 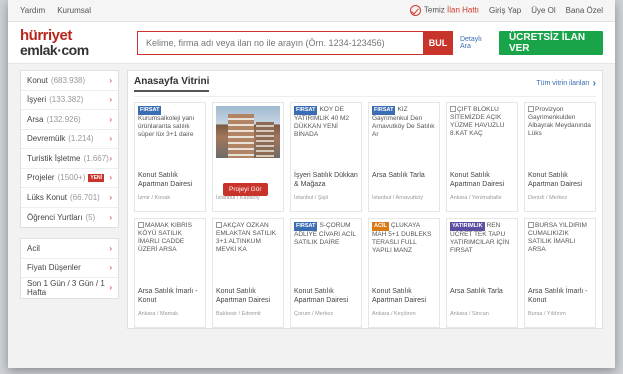 I want to click on sidebar-item: Turistik İşletme (1.667) ›, so click(x=69, y=159).